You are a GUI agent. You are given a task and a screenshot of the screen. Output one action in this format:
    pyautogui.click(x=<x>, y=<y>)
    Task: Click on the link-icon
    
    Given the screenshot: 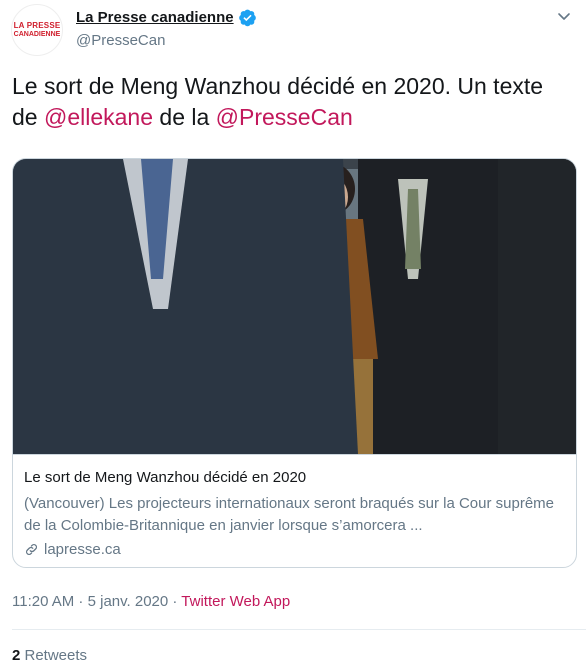 What is the action you would take?
    pyautogui.click(x=31, y=549)
    